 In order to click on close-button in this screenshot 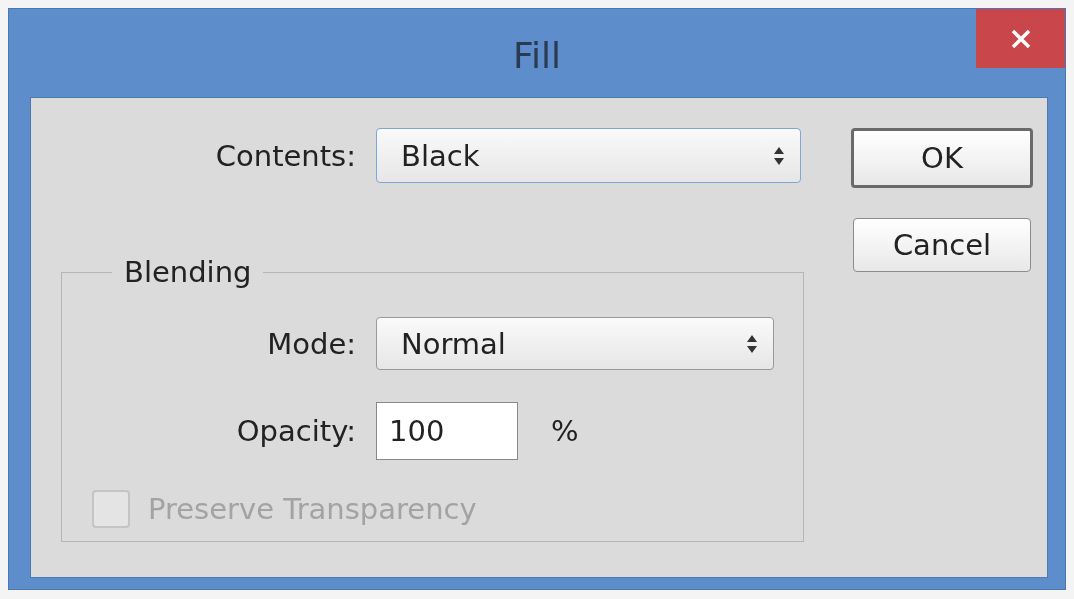, I will do `click(1020, 38)`.